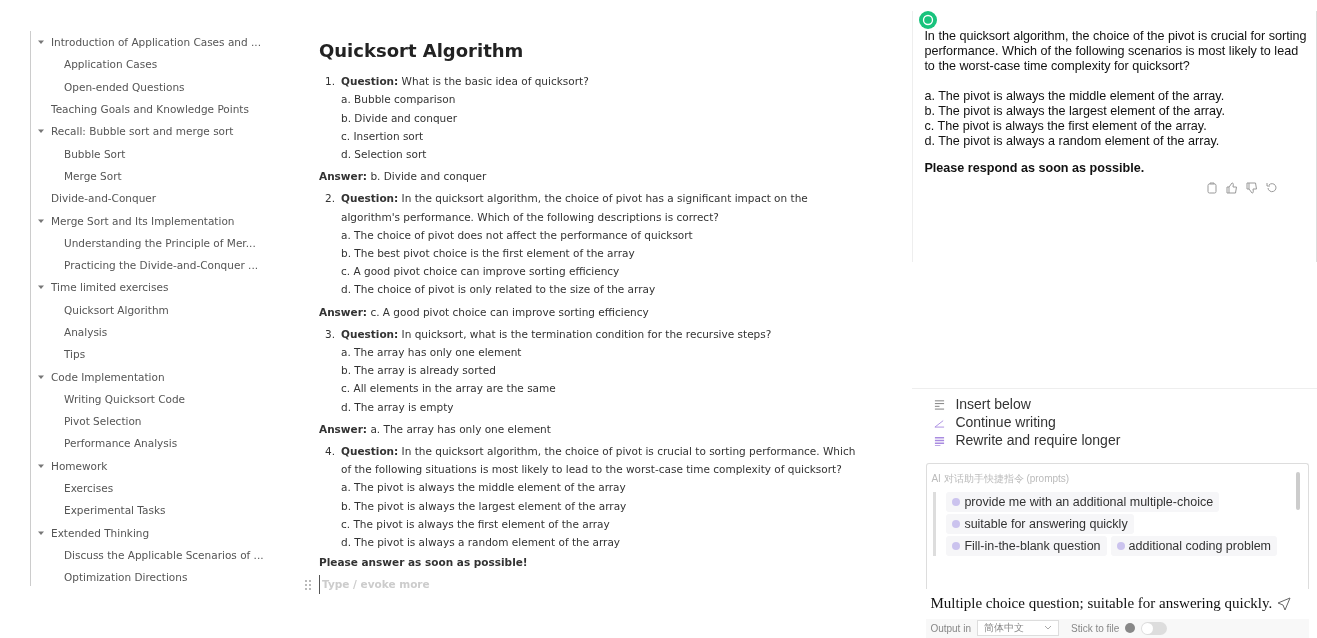 Image resolution: width=1317 pixels, height=638 pixels. I want to click on outline-item: Writing Quicksort Code, so click(149, 399).